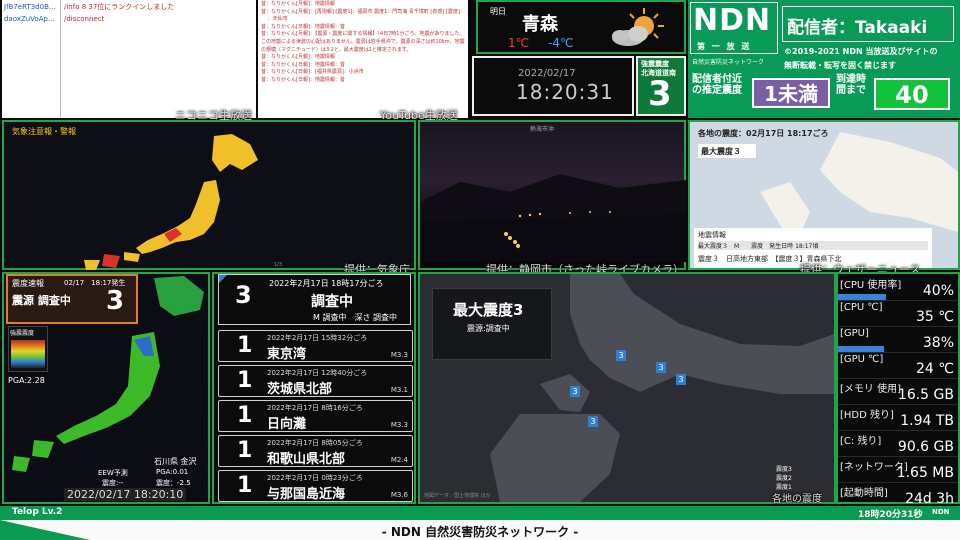  I want to click on chat-log-line: 昔：なりかくん[日報]：[福井県震源]：小浜市, so click(312, 72).